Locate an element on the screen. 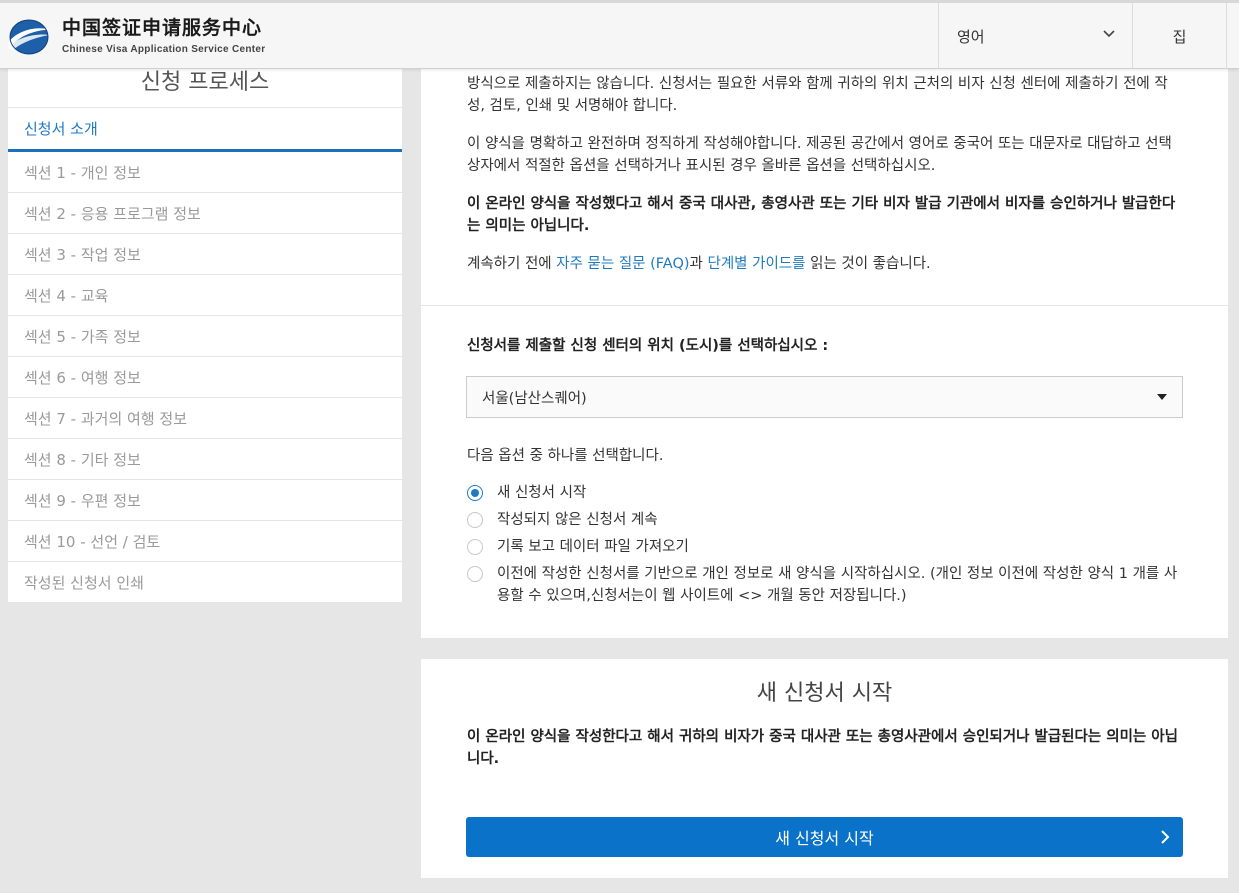 The height and width of the screenshot is (893, 1239). brand-english-name: Chinese Visa Application Service Center is located at coordinates (164, 49).